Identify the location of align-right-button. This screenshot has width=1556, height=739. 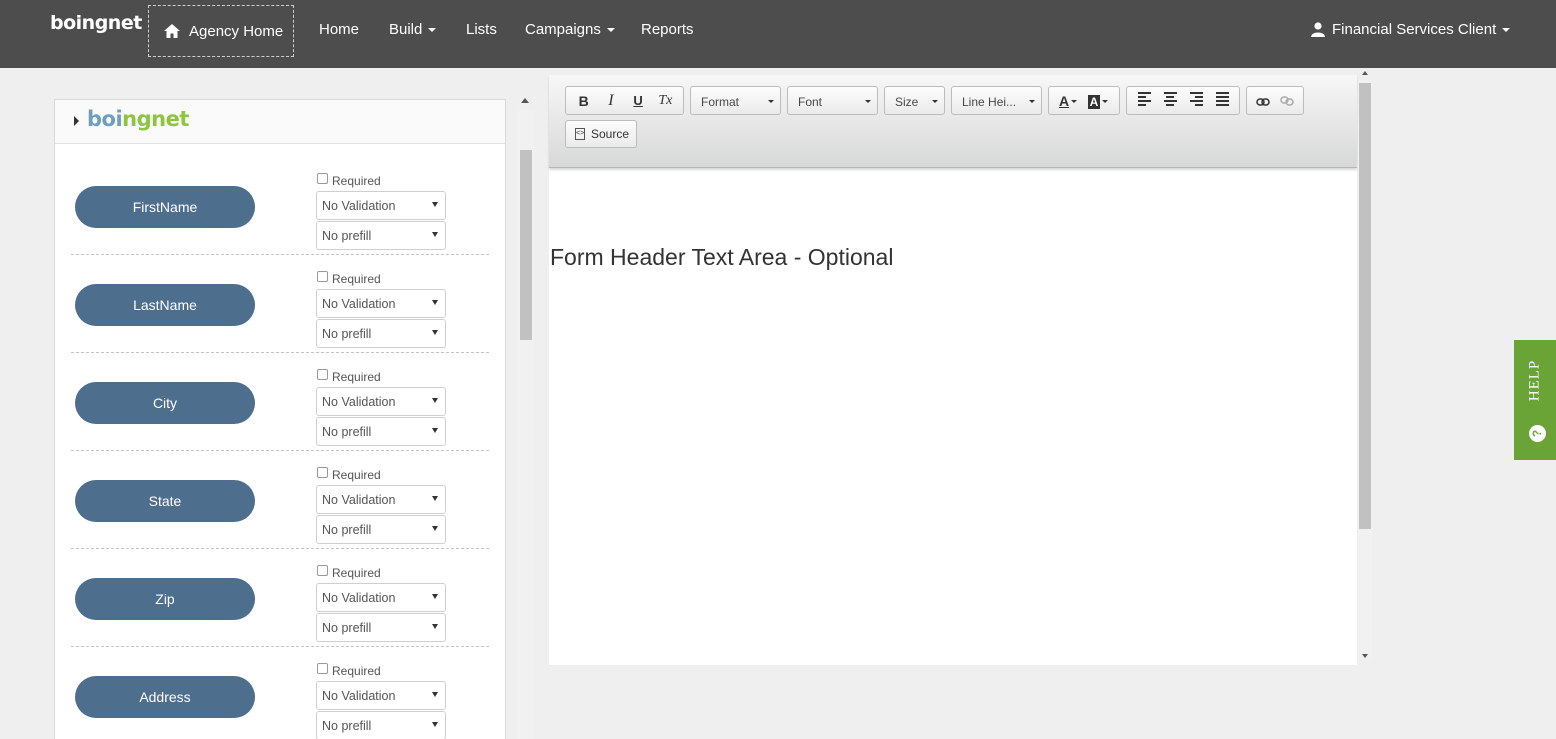
(1196, 100).